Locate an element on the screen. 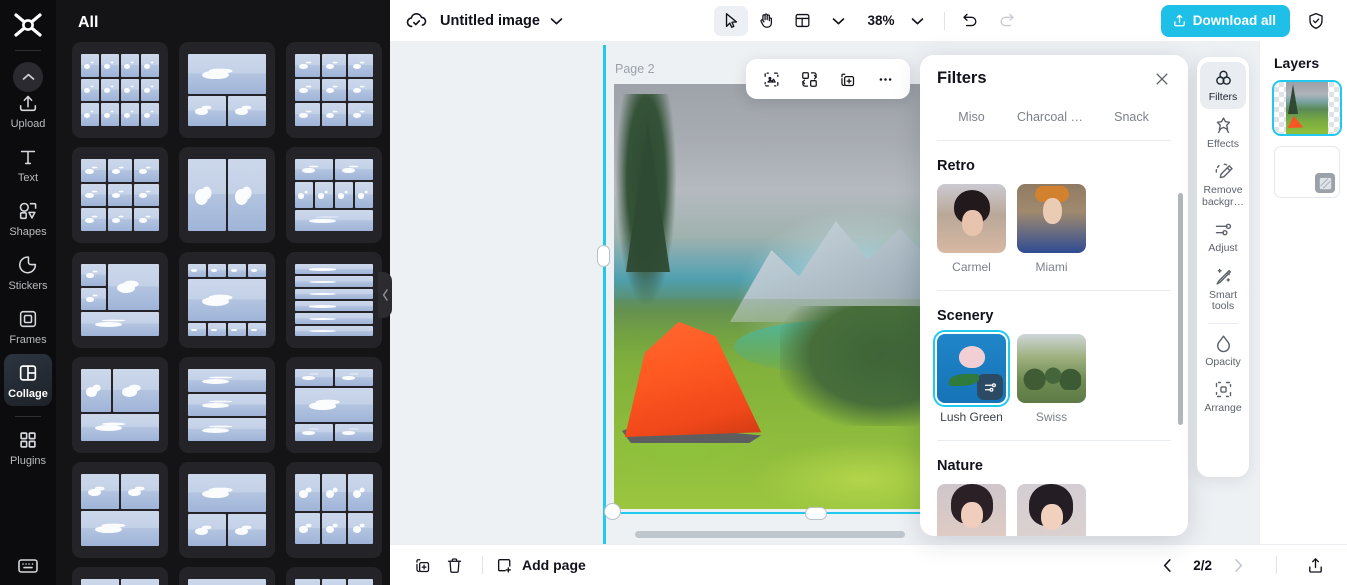  upload-collapse-icon is located at coordinates (28, 77).